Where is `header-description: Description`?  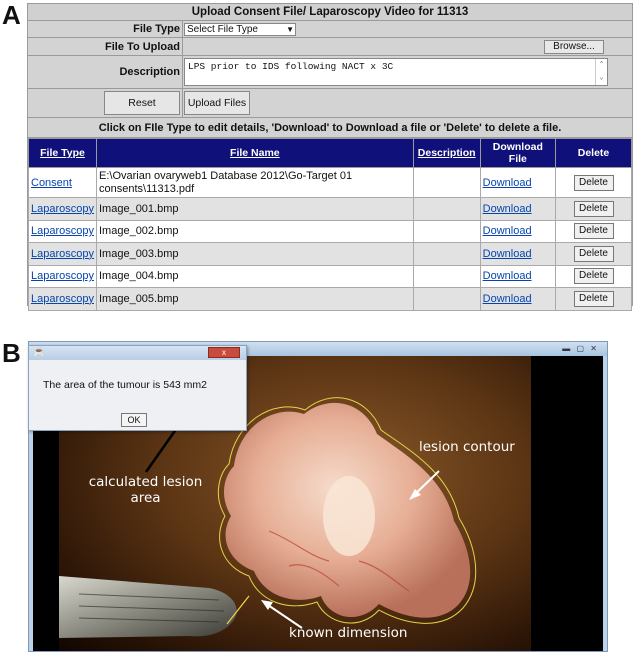 header-description: Description is located at coordinates (446, 153).